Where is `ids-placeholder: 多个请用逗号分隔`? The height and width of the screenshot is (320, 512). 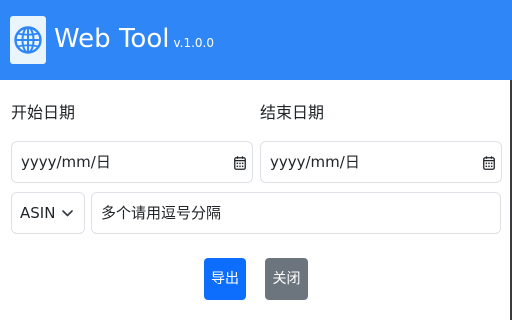
ids-placeholder: 多个请用逗号分隔 is located at coordinates (161, 213).